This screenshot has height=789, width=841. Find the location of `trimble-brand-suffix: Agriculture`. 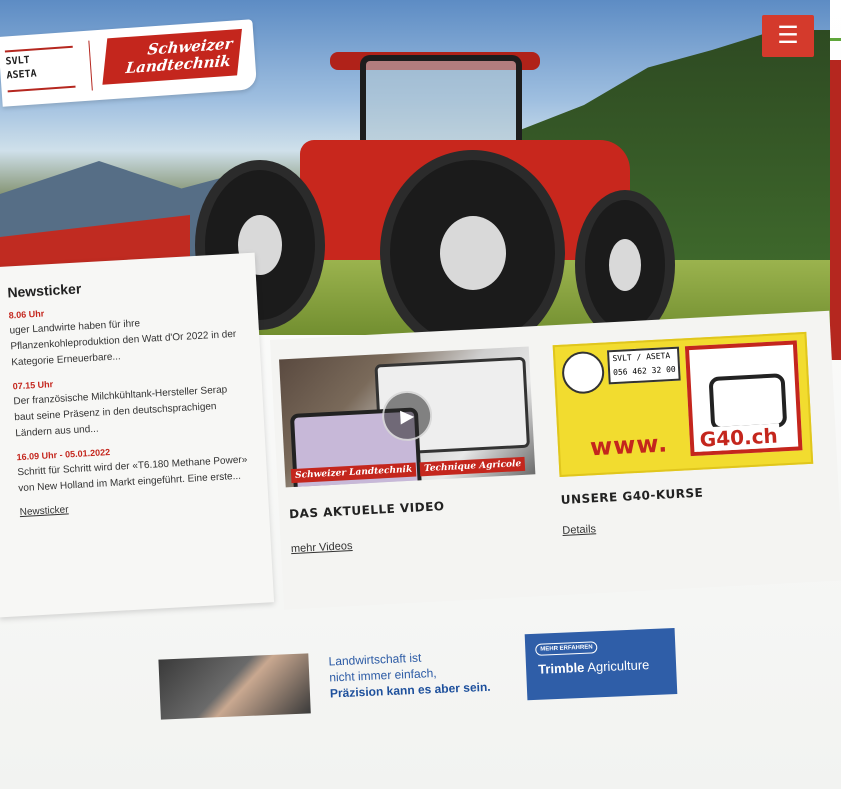

trimble-brand-suffix: Agriculture is located at coordinates (618, 666).